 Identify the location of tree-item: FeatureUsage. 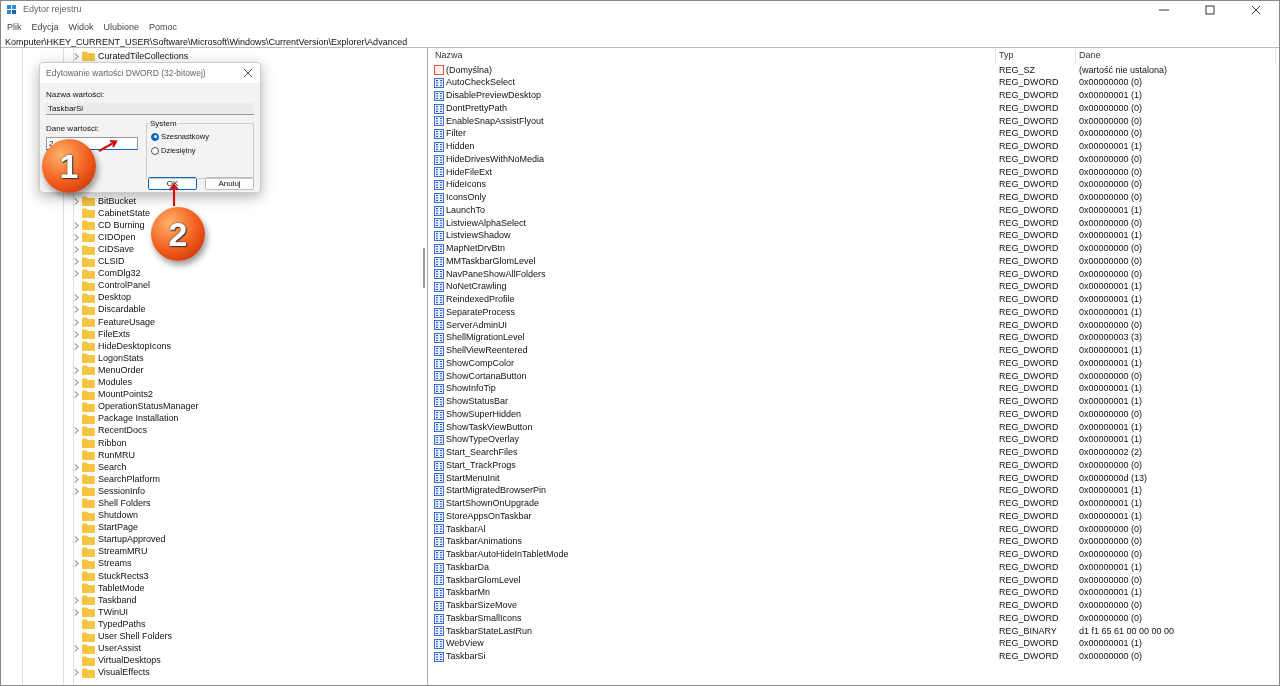
(127, 322).